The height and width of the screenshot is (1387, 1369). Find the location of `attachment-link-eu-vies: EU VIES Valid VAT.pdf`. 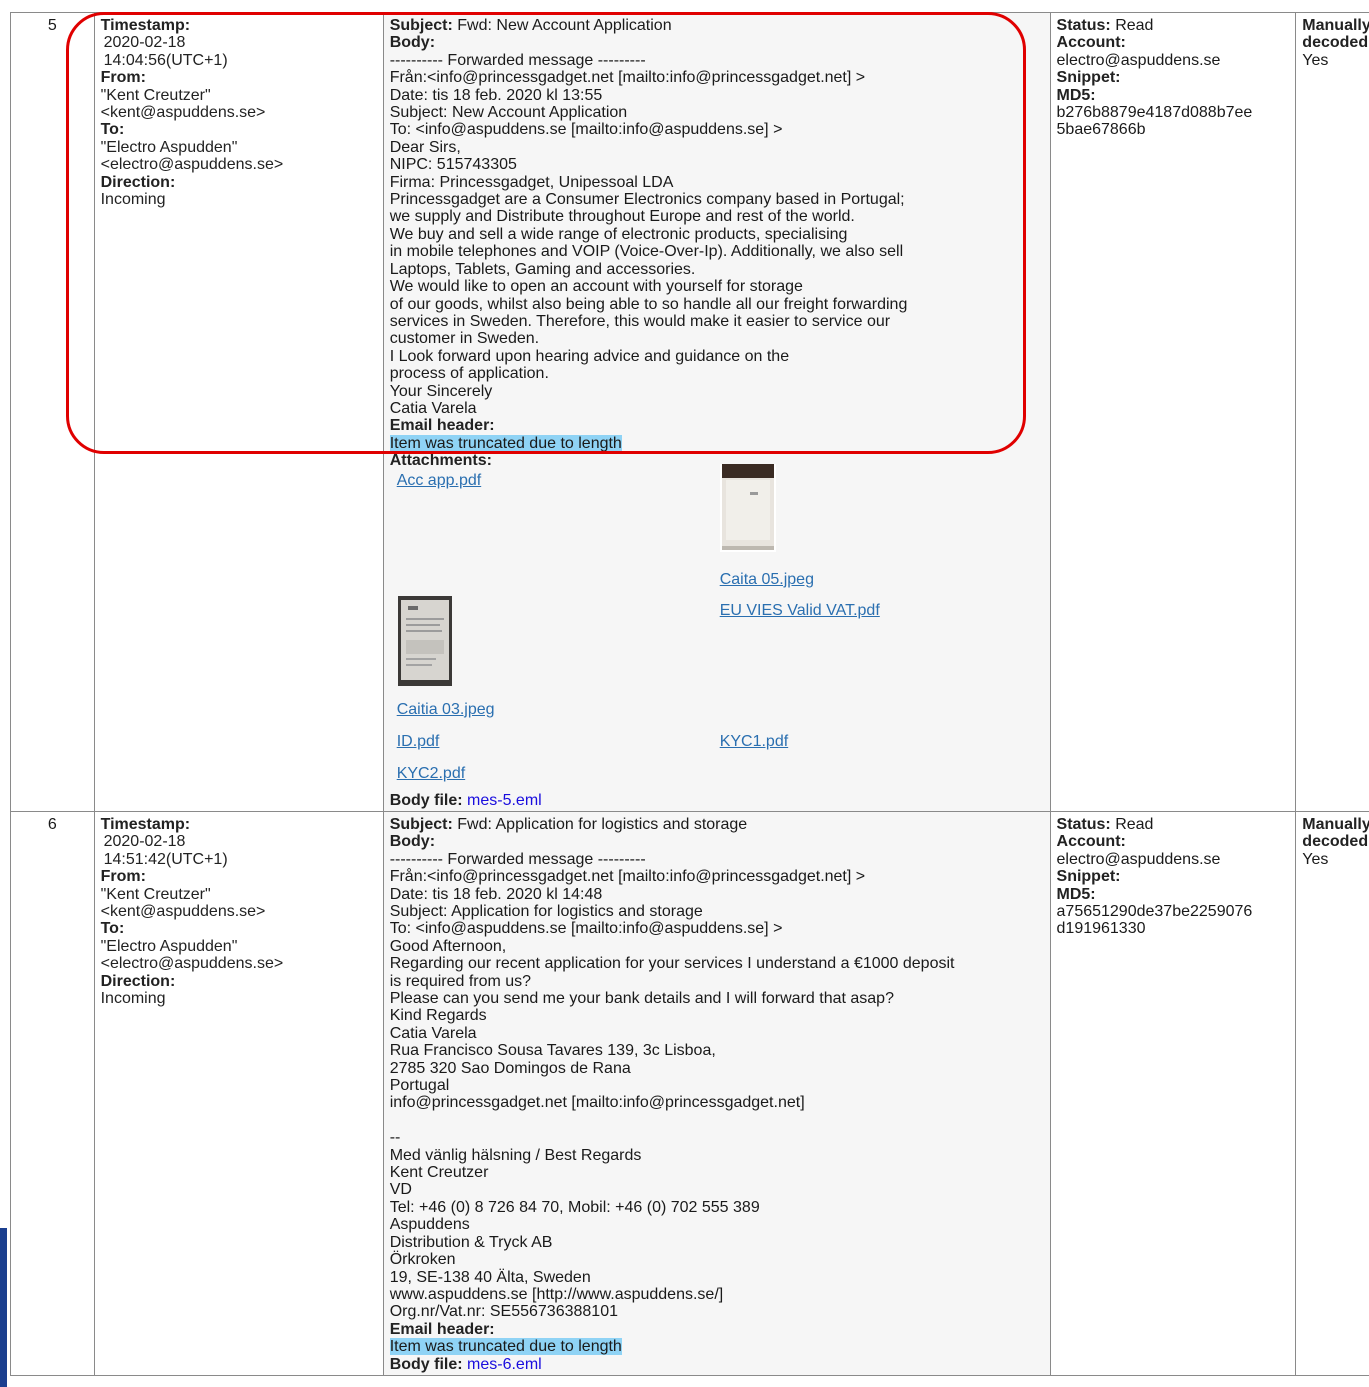

attachment-link-eu-vies: EU VIES Valid VAT.pdf is located at coordinates (800, 610).